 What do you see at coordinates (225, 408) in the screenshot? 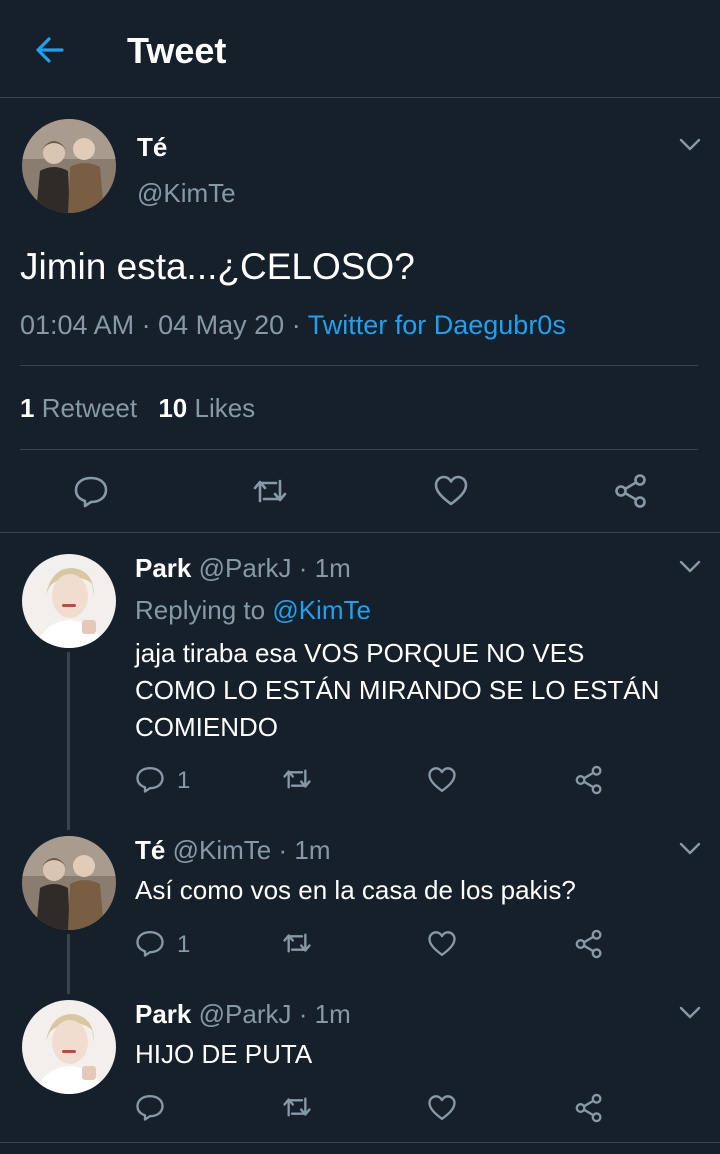
I see `likes-label: Likes` at bounding box center [225, 408].